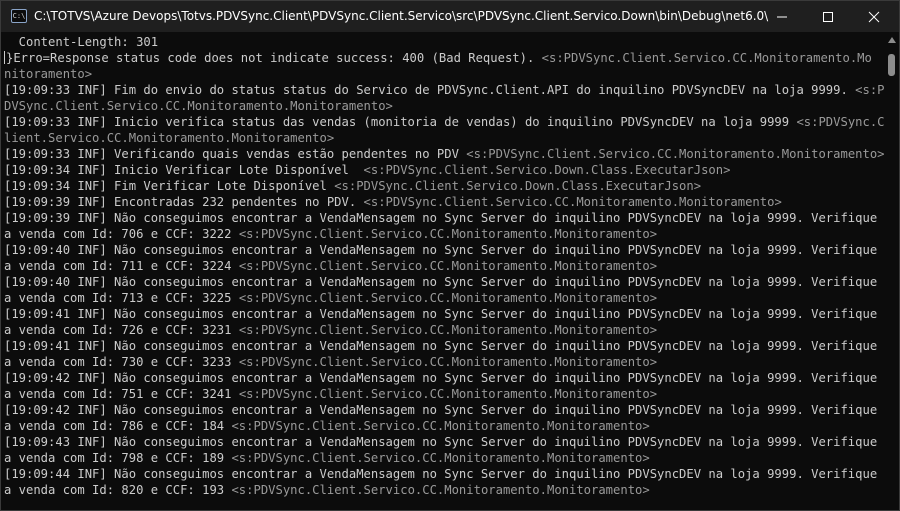 The width and height of the screenshot is (900, 511). I want to click on log-source-context: <s:P, so click(870, 90).